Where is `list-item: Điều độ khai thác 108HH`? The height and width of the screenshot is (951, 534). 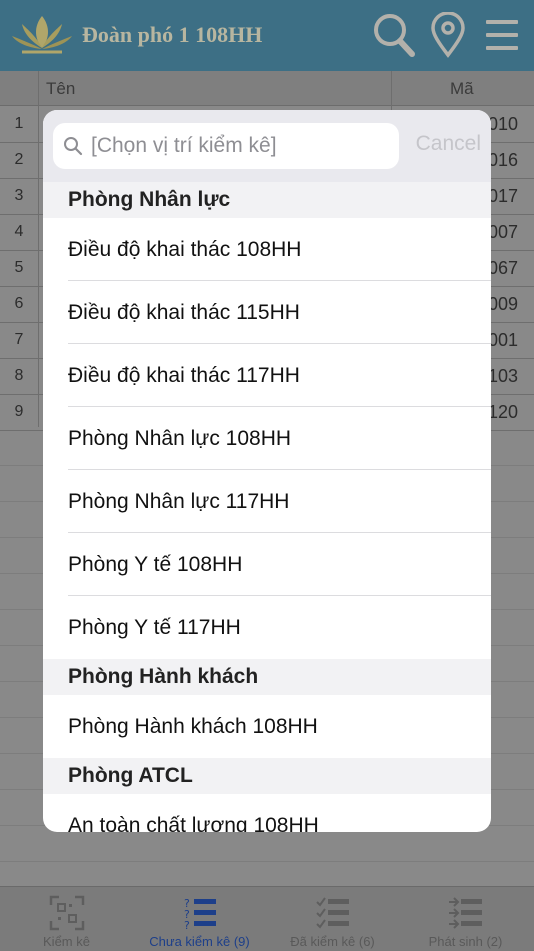
list-item: Điều độ khai thác 108HH is located at coordinates (267, 249).